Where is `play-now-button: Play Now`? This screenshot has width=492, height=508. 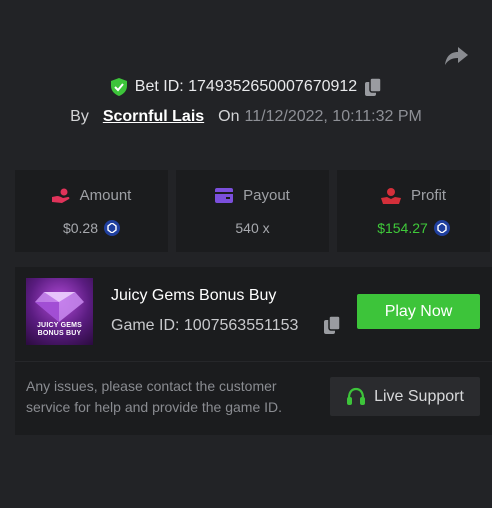
play-now-button: Play Now is located at coordinates (418, 311).